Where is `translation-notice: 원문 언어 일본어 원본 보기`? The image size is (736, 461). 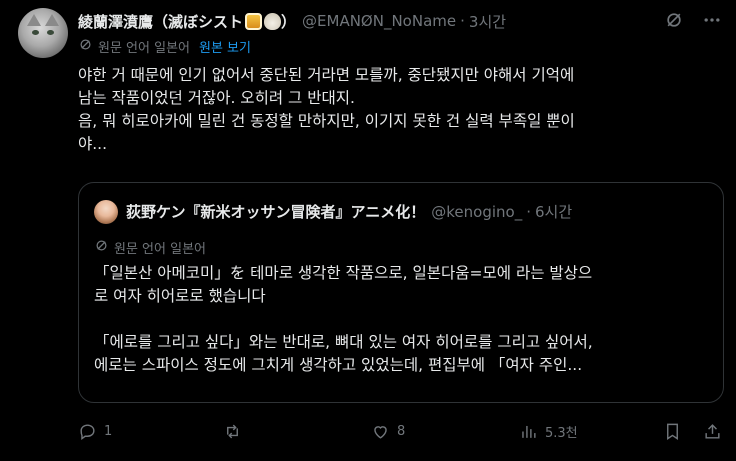
translation-notice: 원문 언어 일본어 원본 보기 is located at coordinates (164, 46).